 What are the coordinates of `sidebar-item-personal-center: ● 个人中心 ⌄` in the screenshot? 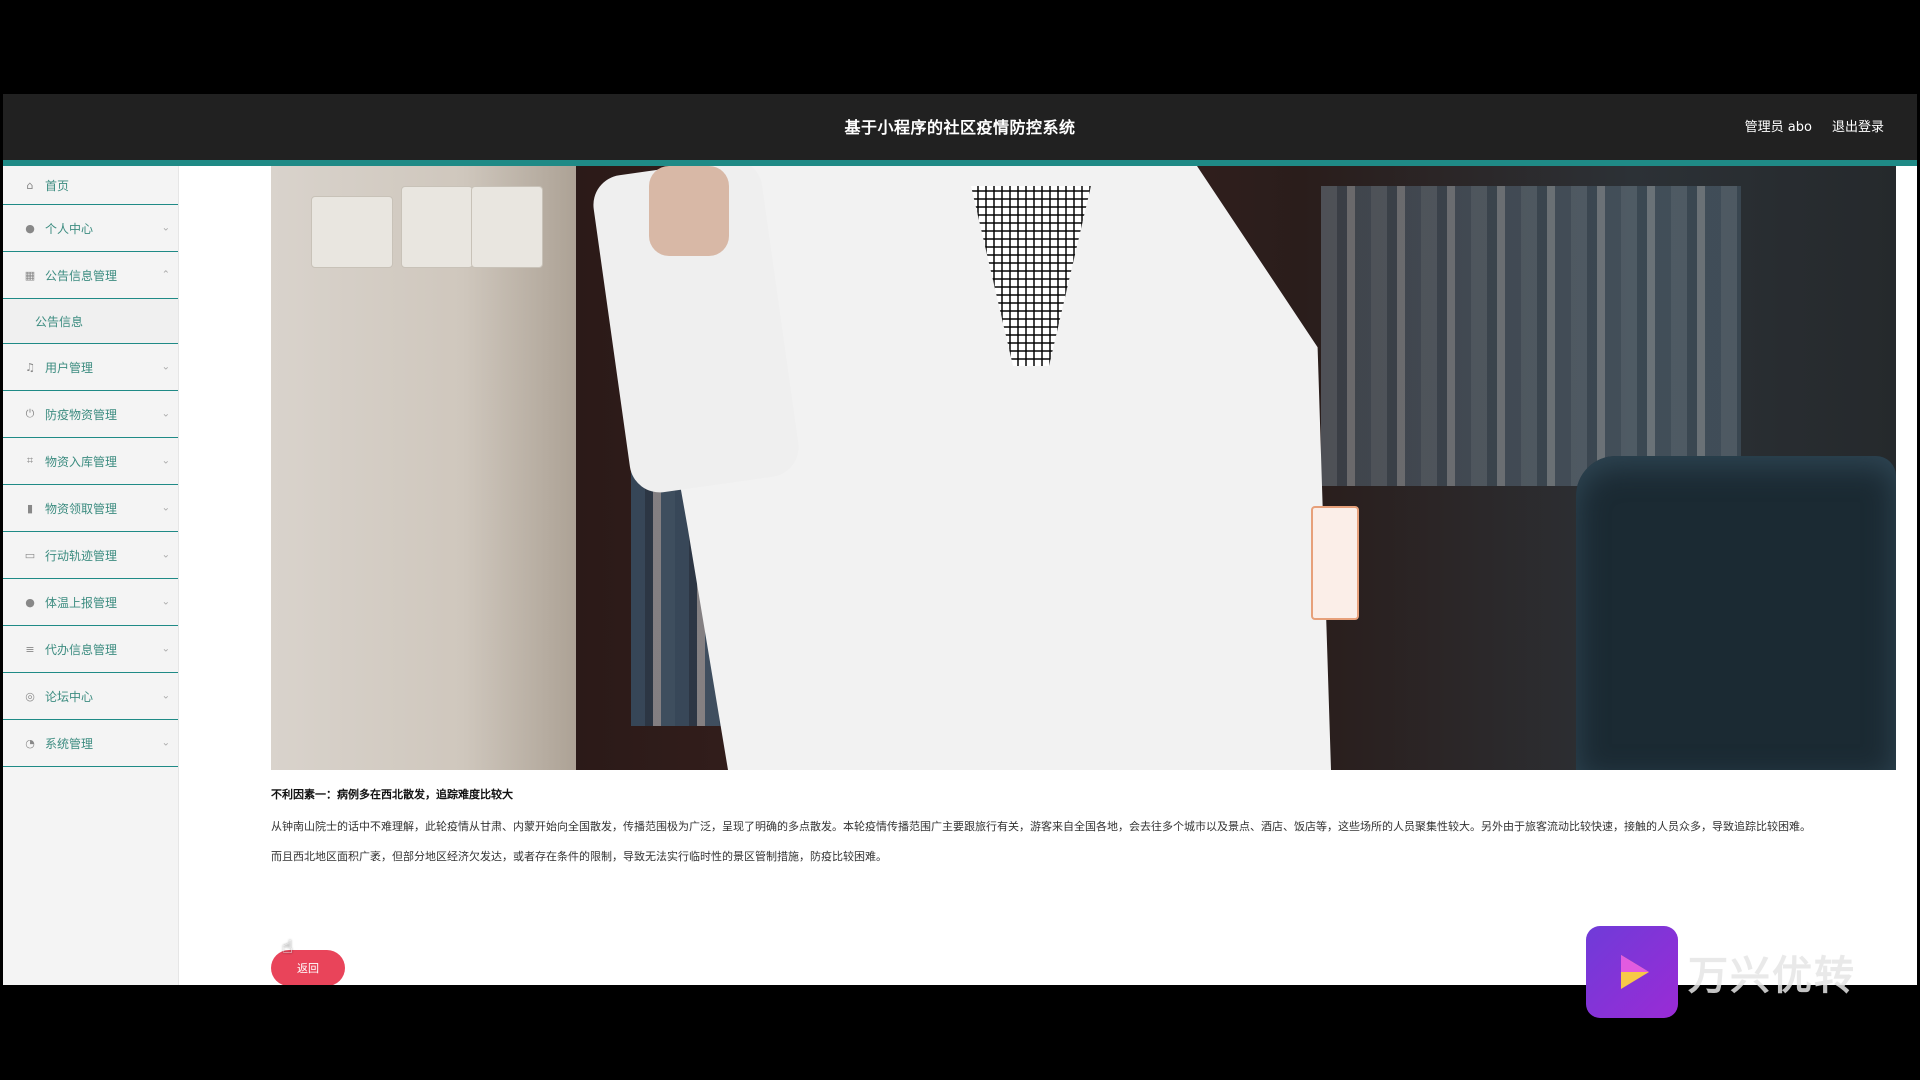 It's located at (90, 228).